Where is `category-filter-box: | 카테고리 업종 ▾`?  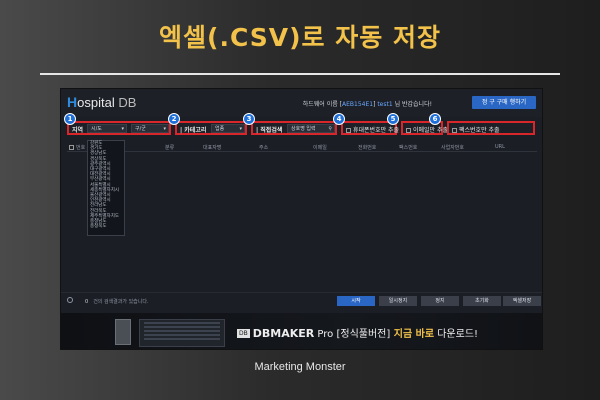 category-filter-box: | 카테고리 업종 ▾ is located at coordinates (211, 128).